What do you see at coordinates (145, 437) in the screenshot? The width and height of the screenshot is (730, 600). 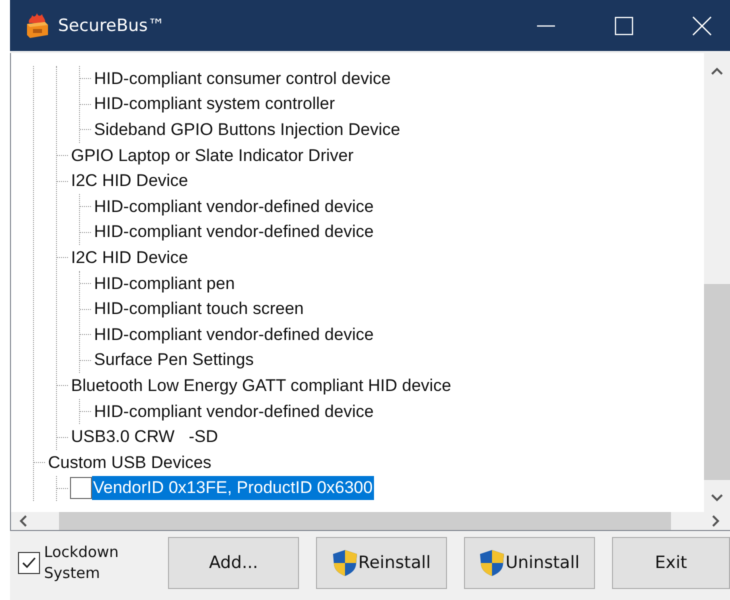 I see `tree-item: USB3.0 CRW -SD` at bounding box center [145, 437].